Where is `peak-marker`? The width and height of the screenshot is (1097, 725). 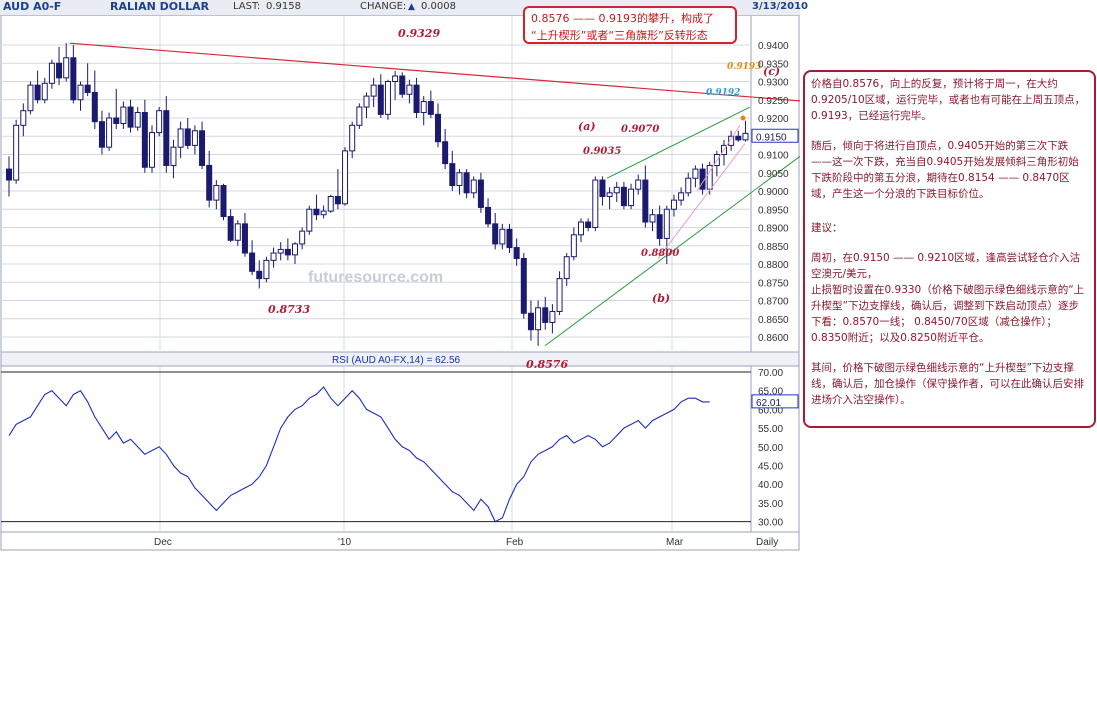
peak-marker is located at coordinates (743, 118).